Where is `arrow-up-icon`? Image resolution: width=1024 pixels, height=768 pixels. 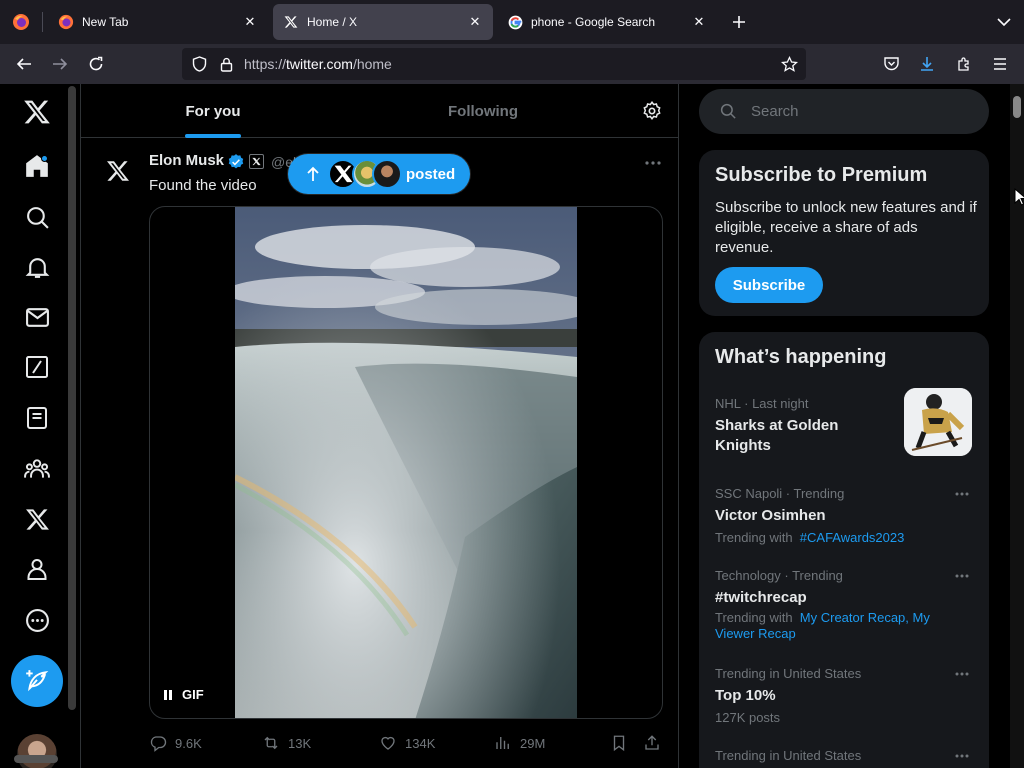
arrow-up-icon is located at coordinates (313, 173).